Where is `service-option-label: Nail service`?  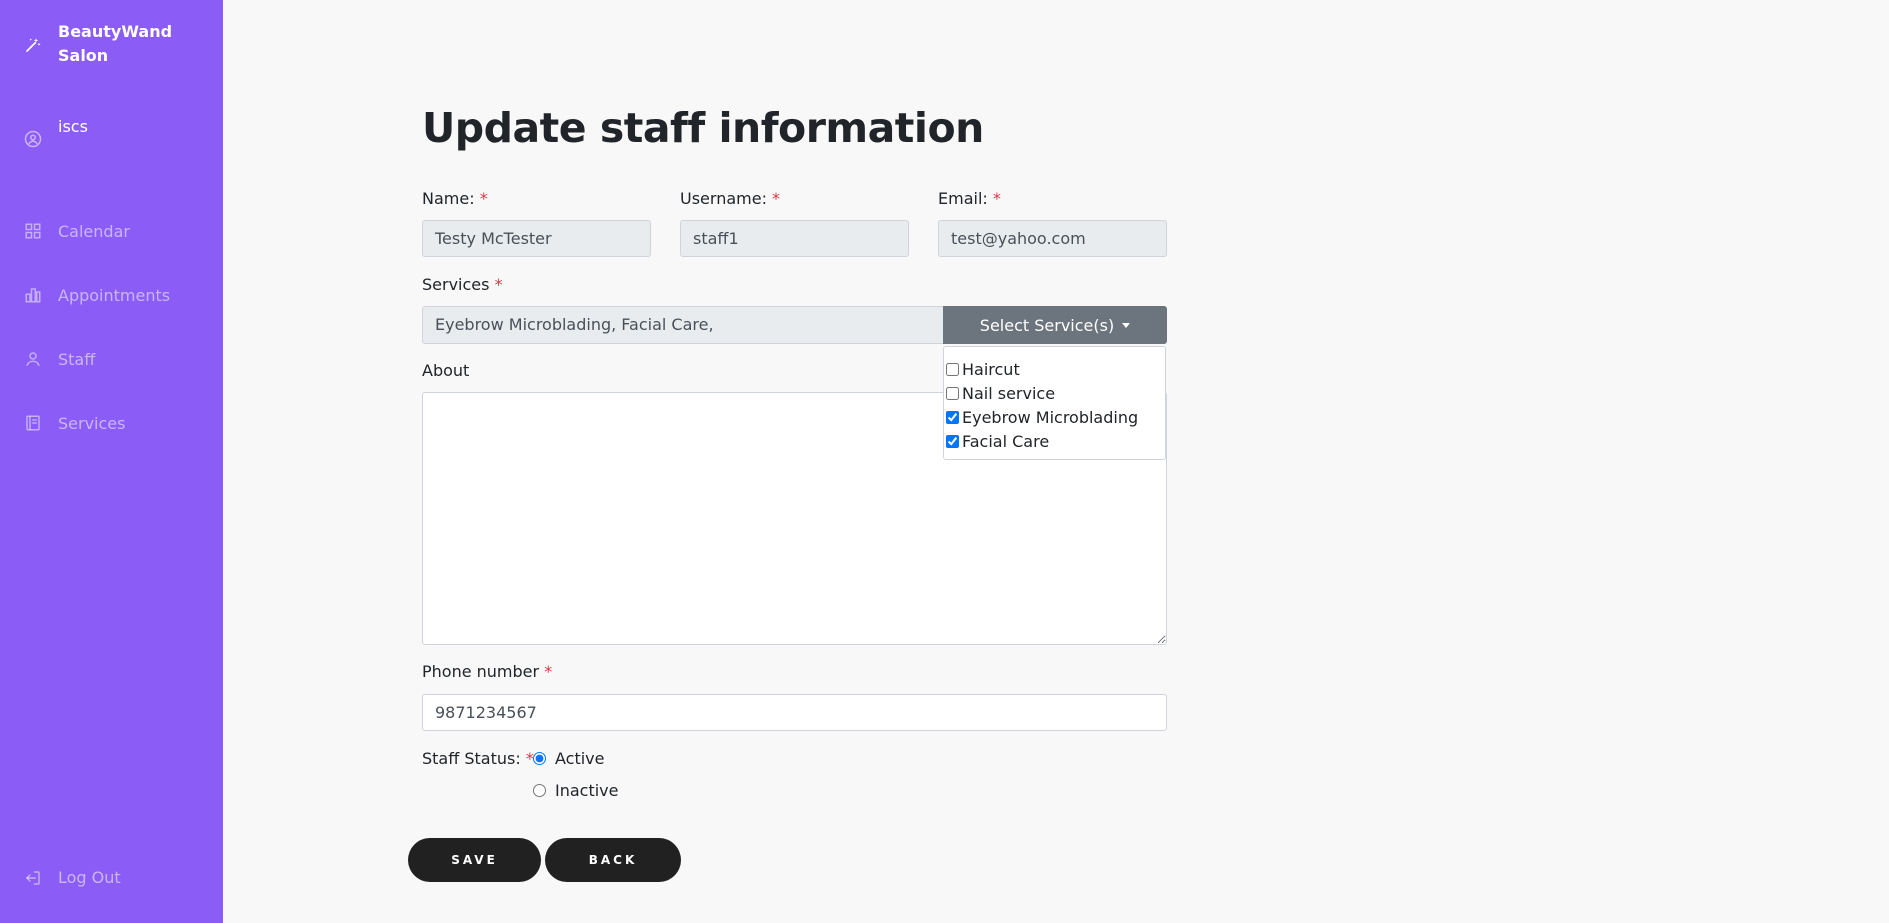
service-option-label: Nail service is located at coordinates (1009, 393).